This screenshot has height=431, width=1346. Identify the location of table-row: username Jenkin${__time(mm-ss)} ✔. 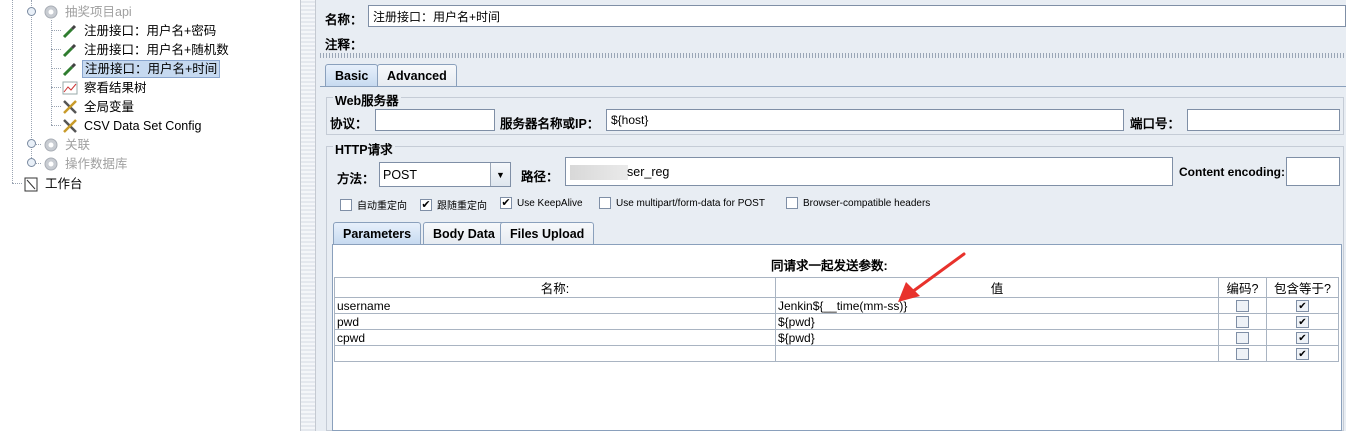
(836, 305).